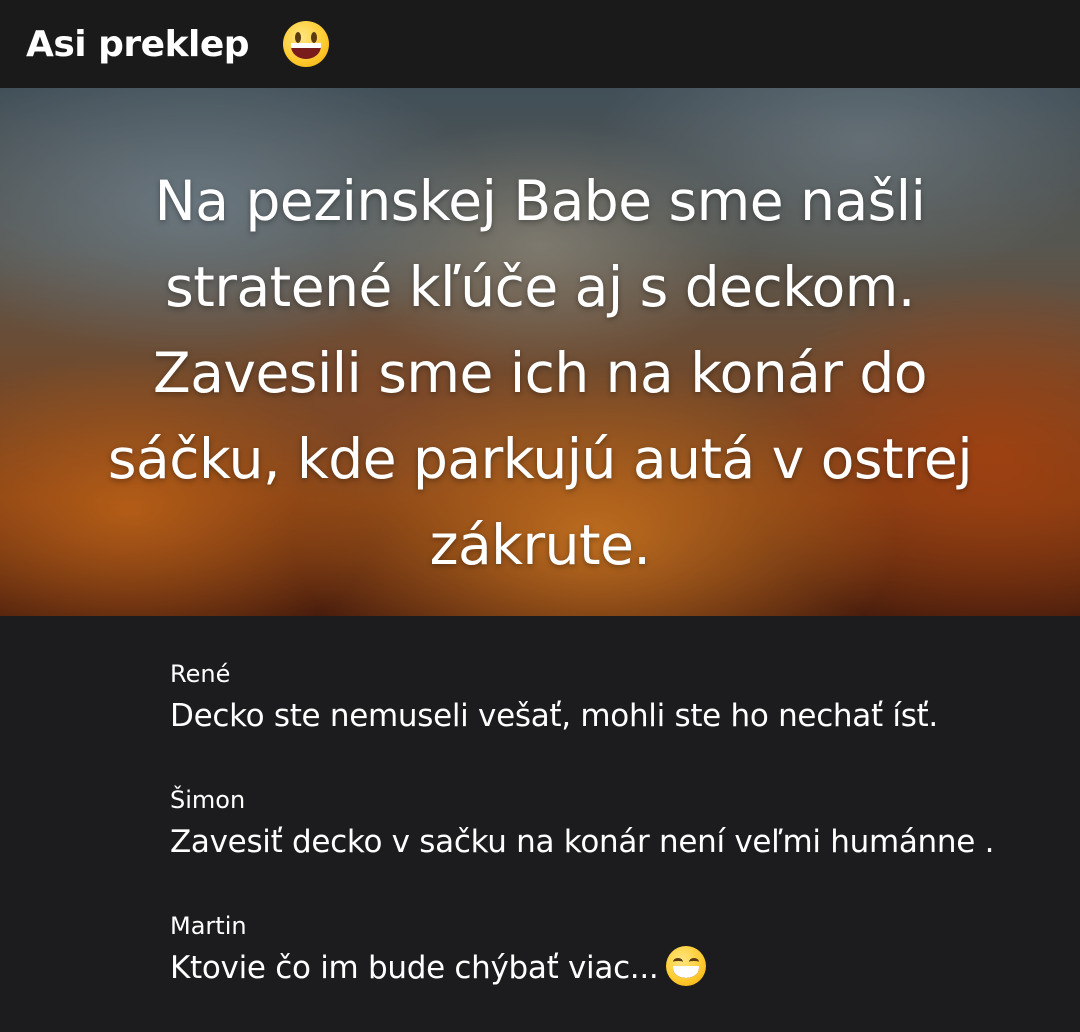 The height and width of the screenshot is (1032, 1080). What do you see at coordinates (306, 44) in the screenshot?
I see `grinning-face-with-sweat-icon` at bounding box center [306, 44].